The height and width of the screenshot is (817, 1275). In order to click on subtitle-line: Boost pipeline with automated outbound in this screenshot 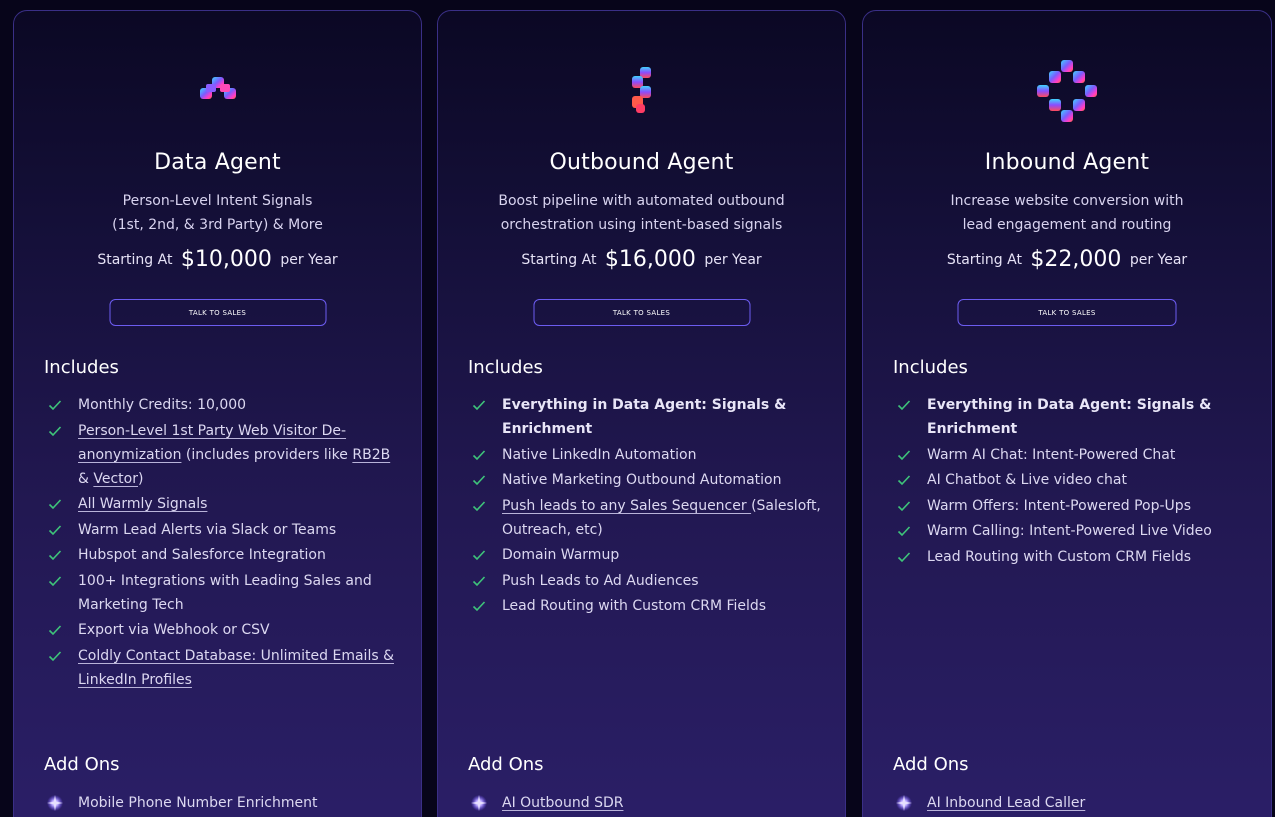, I will do `click(641, 201)`.